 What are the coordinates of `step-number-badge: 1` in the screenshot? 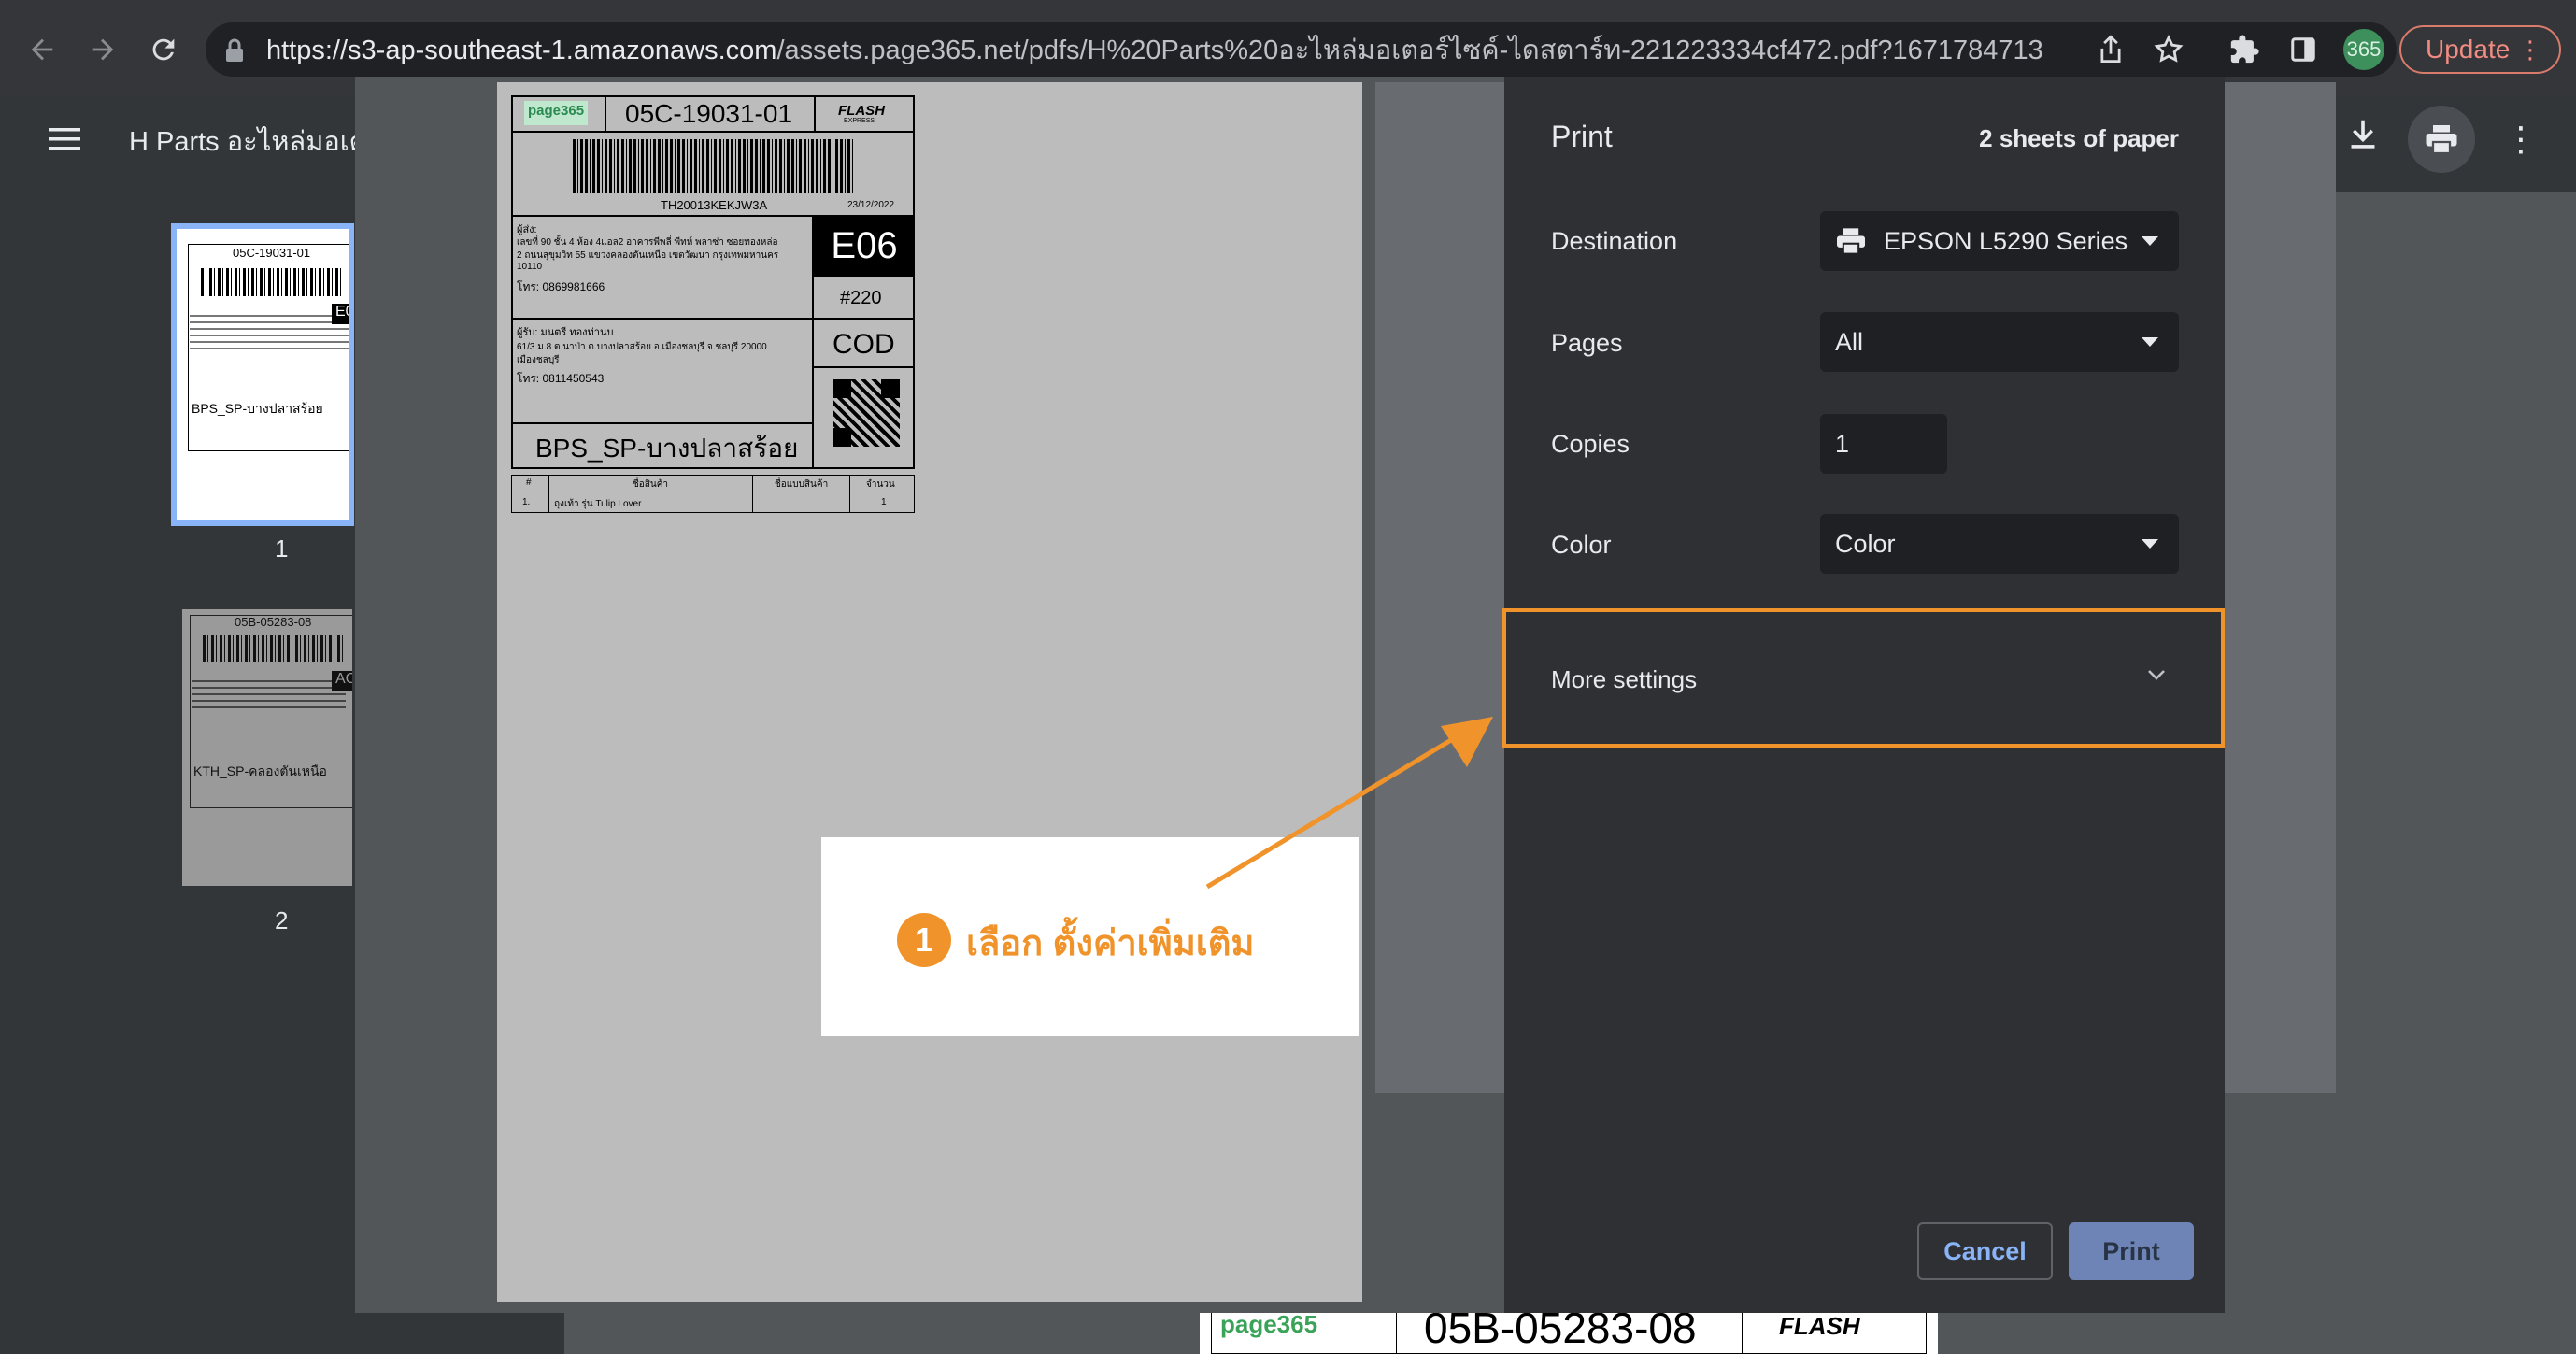 It's located at (924, 940).